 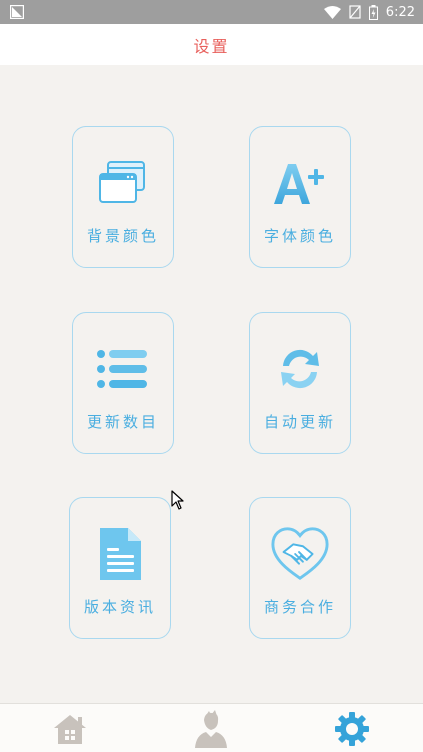 I want to click on status-icons: 6:22, so click(x=369, y=12).